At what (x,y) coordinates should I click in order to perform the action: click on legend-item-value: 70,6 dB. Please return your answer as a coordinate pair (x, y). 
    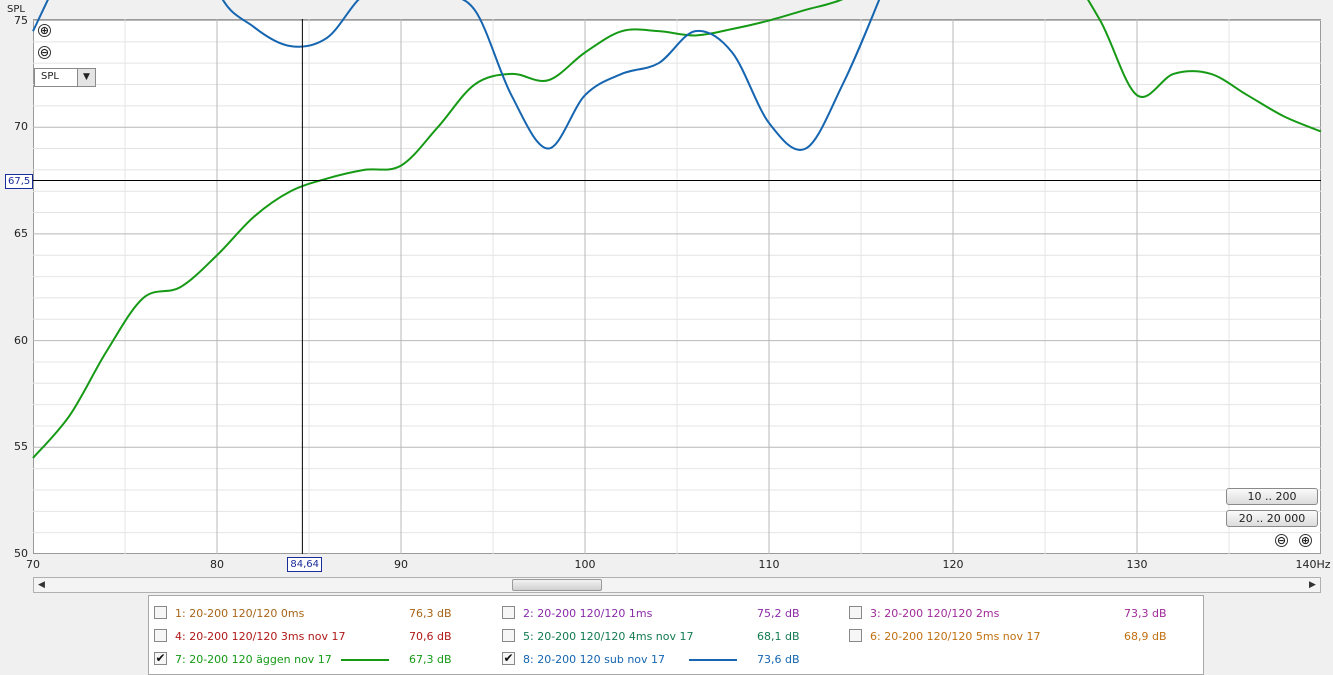
    Looking at the image, I should click on (430, 636).